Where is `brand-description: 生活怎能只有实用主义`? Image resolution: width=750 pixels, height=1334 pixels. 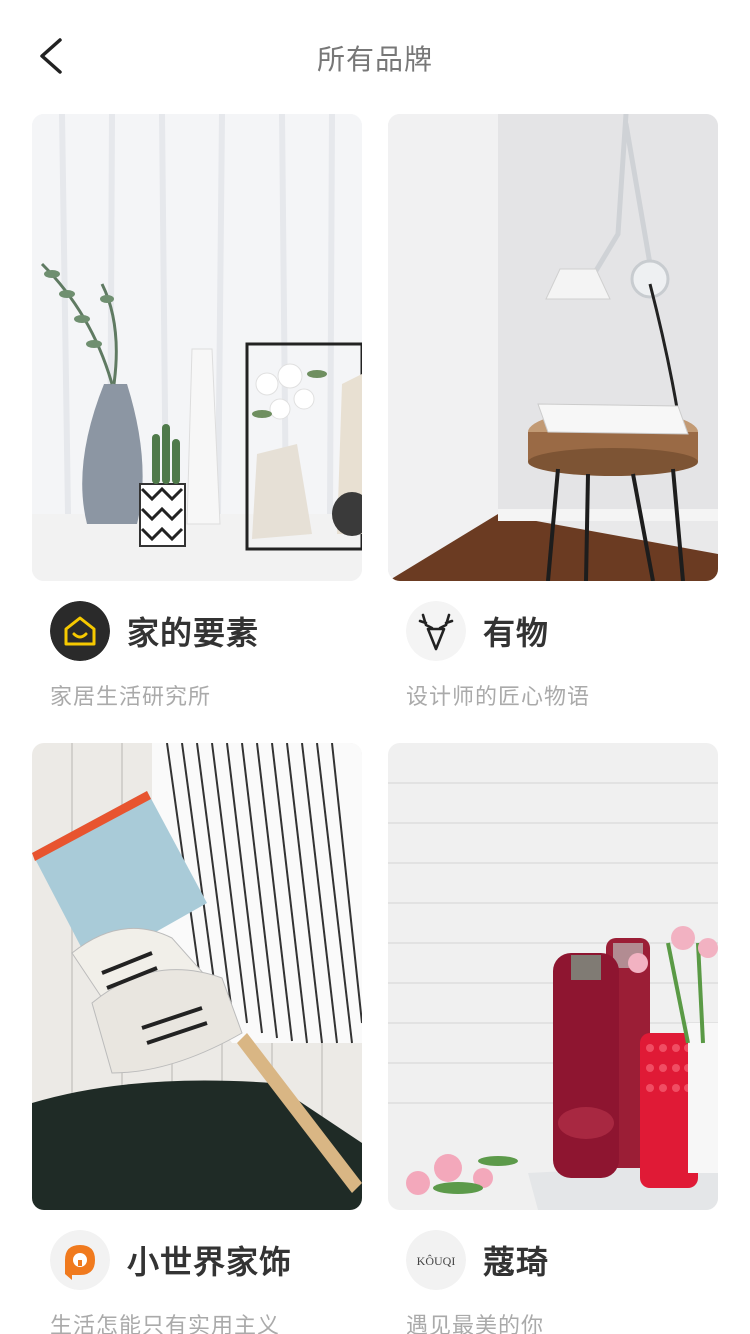
brand-description: 生活怎能只有实用主义 is located at coordinates (165, 1323).